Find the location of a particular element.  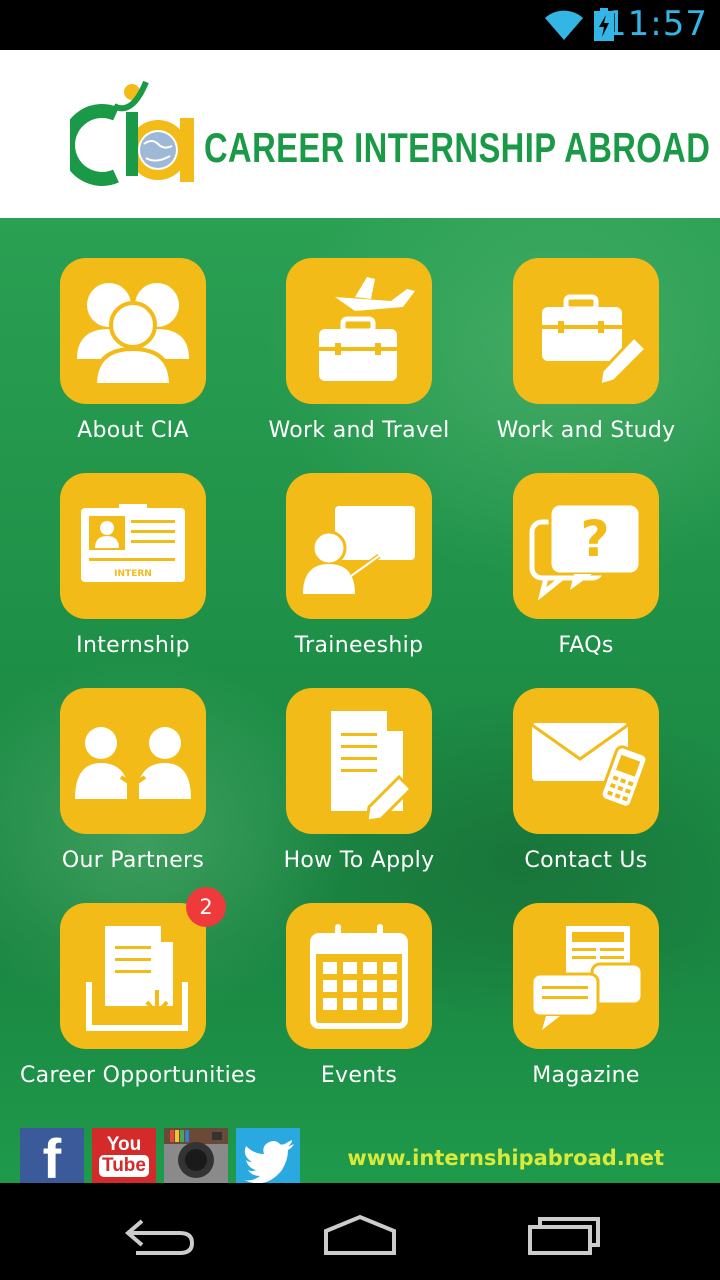

menu-tile-career-opportunities: 2 Career Opportunities is located at coordinates (138, 987).